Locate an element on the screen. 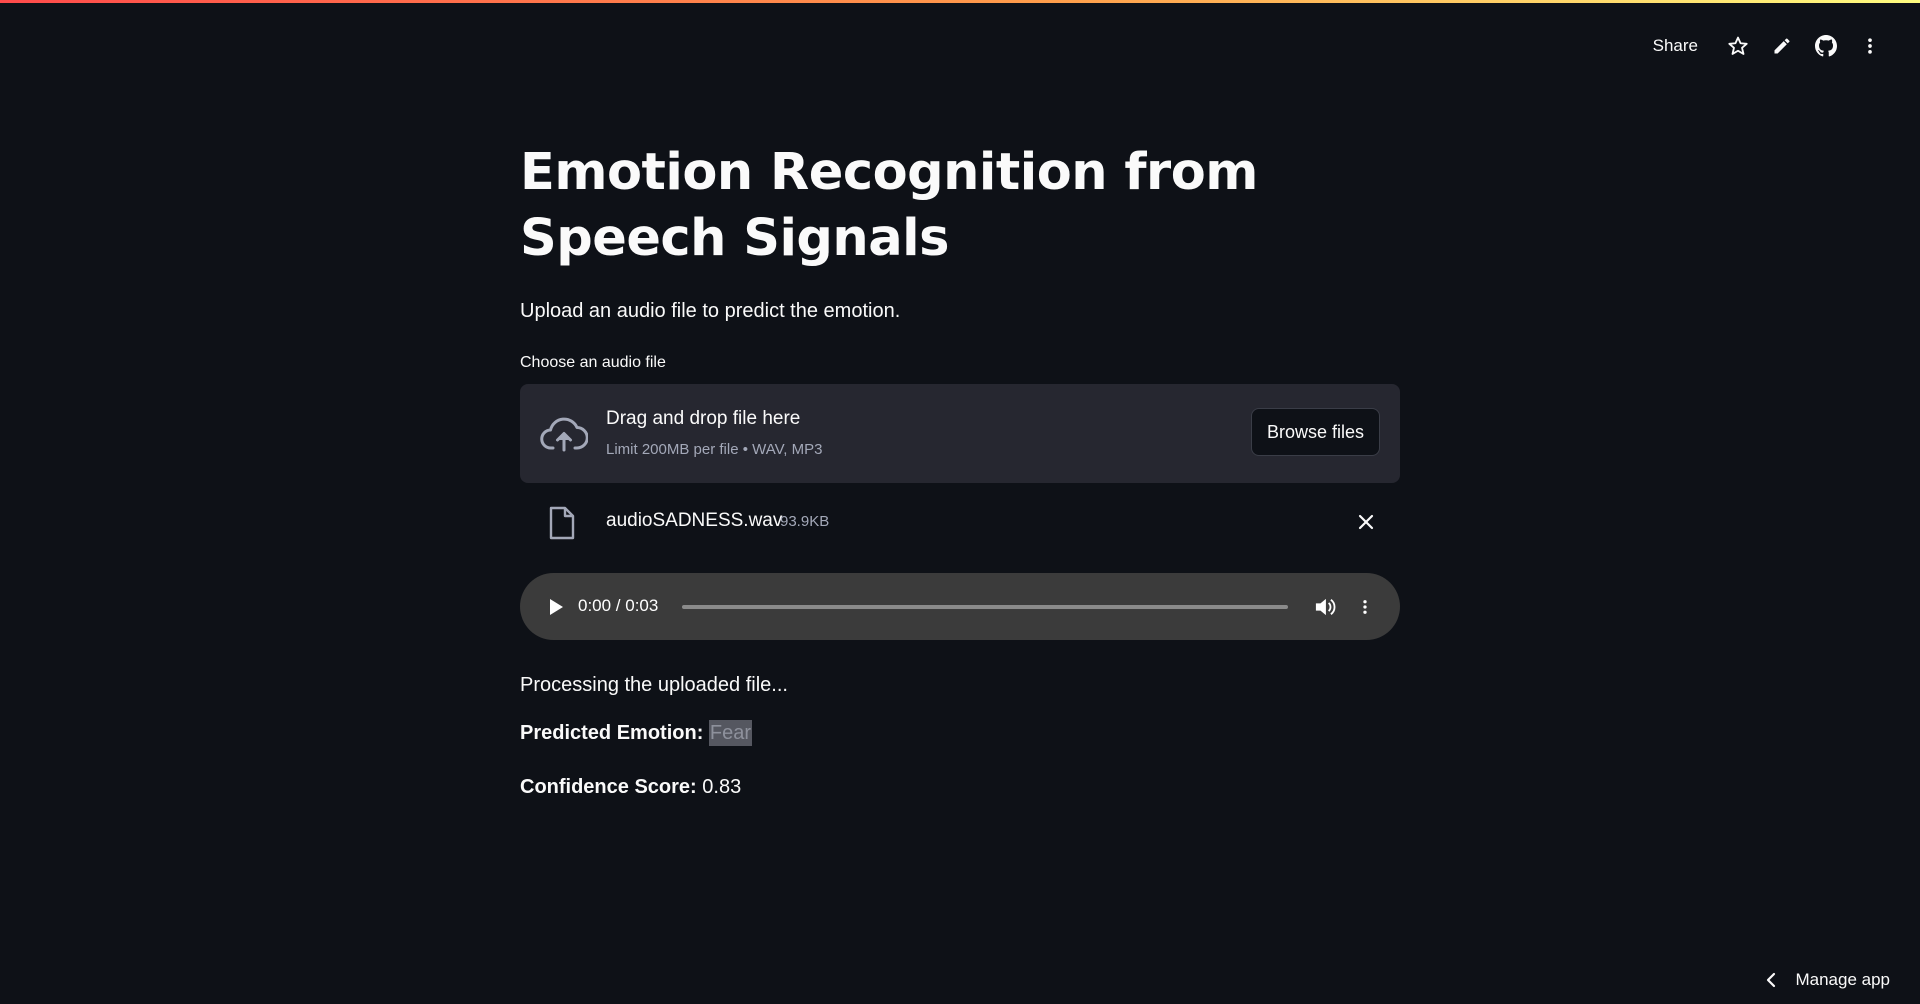 The height and width of the screenshot is (1004, 1920). dropzone-limit-text: Limit 200MB per file • WAV, MP3 is located at coordinates (714, 449).